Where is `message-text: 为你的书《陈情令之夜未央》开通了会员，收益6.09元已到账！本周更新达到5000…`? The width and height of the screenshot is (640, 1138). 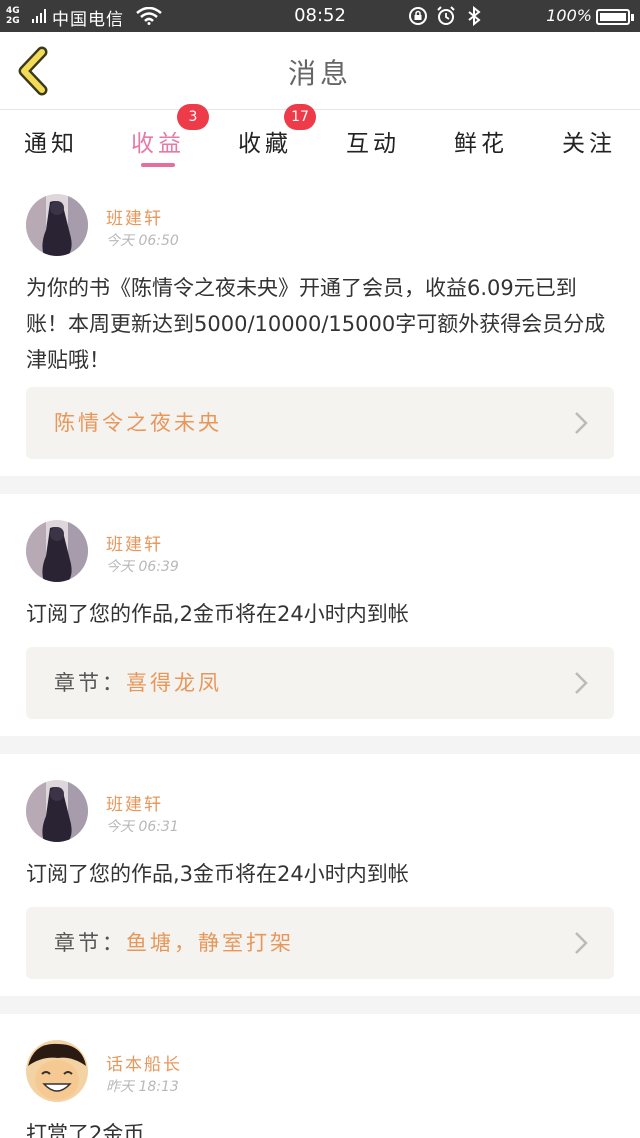 message-text: 为你的书《陈情令之夜未央》开通了会员，收益6.09元已到账！本周更新达到5000… is located at coordinates (316, 324).